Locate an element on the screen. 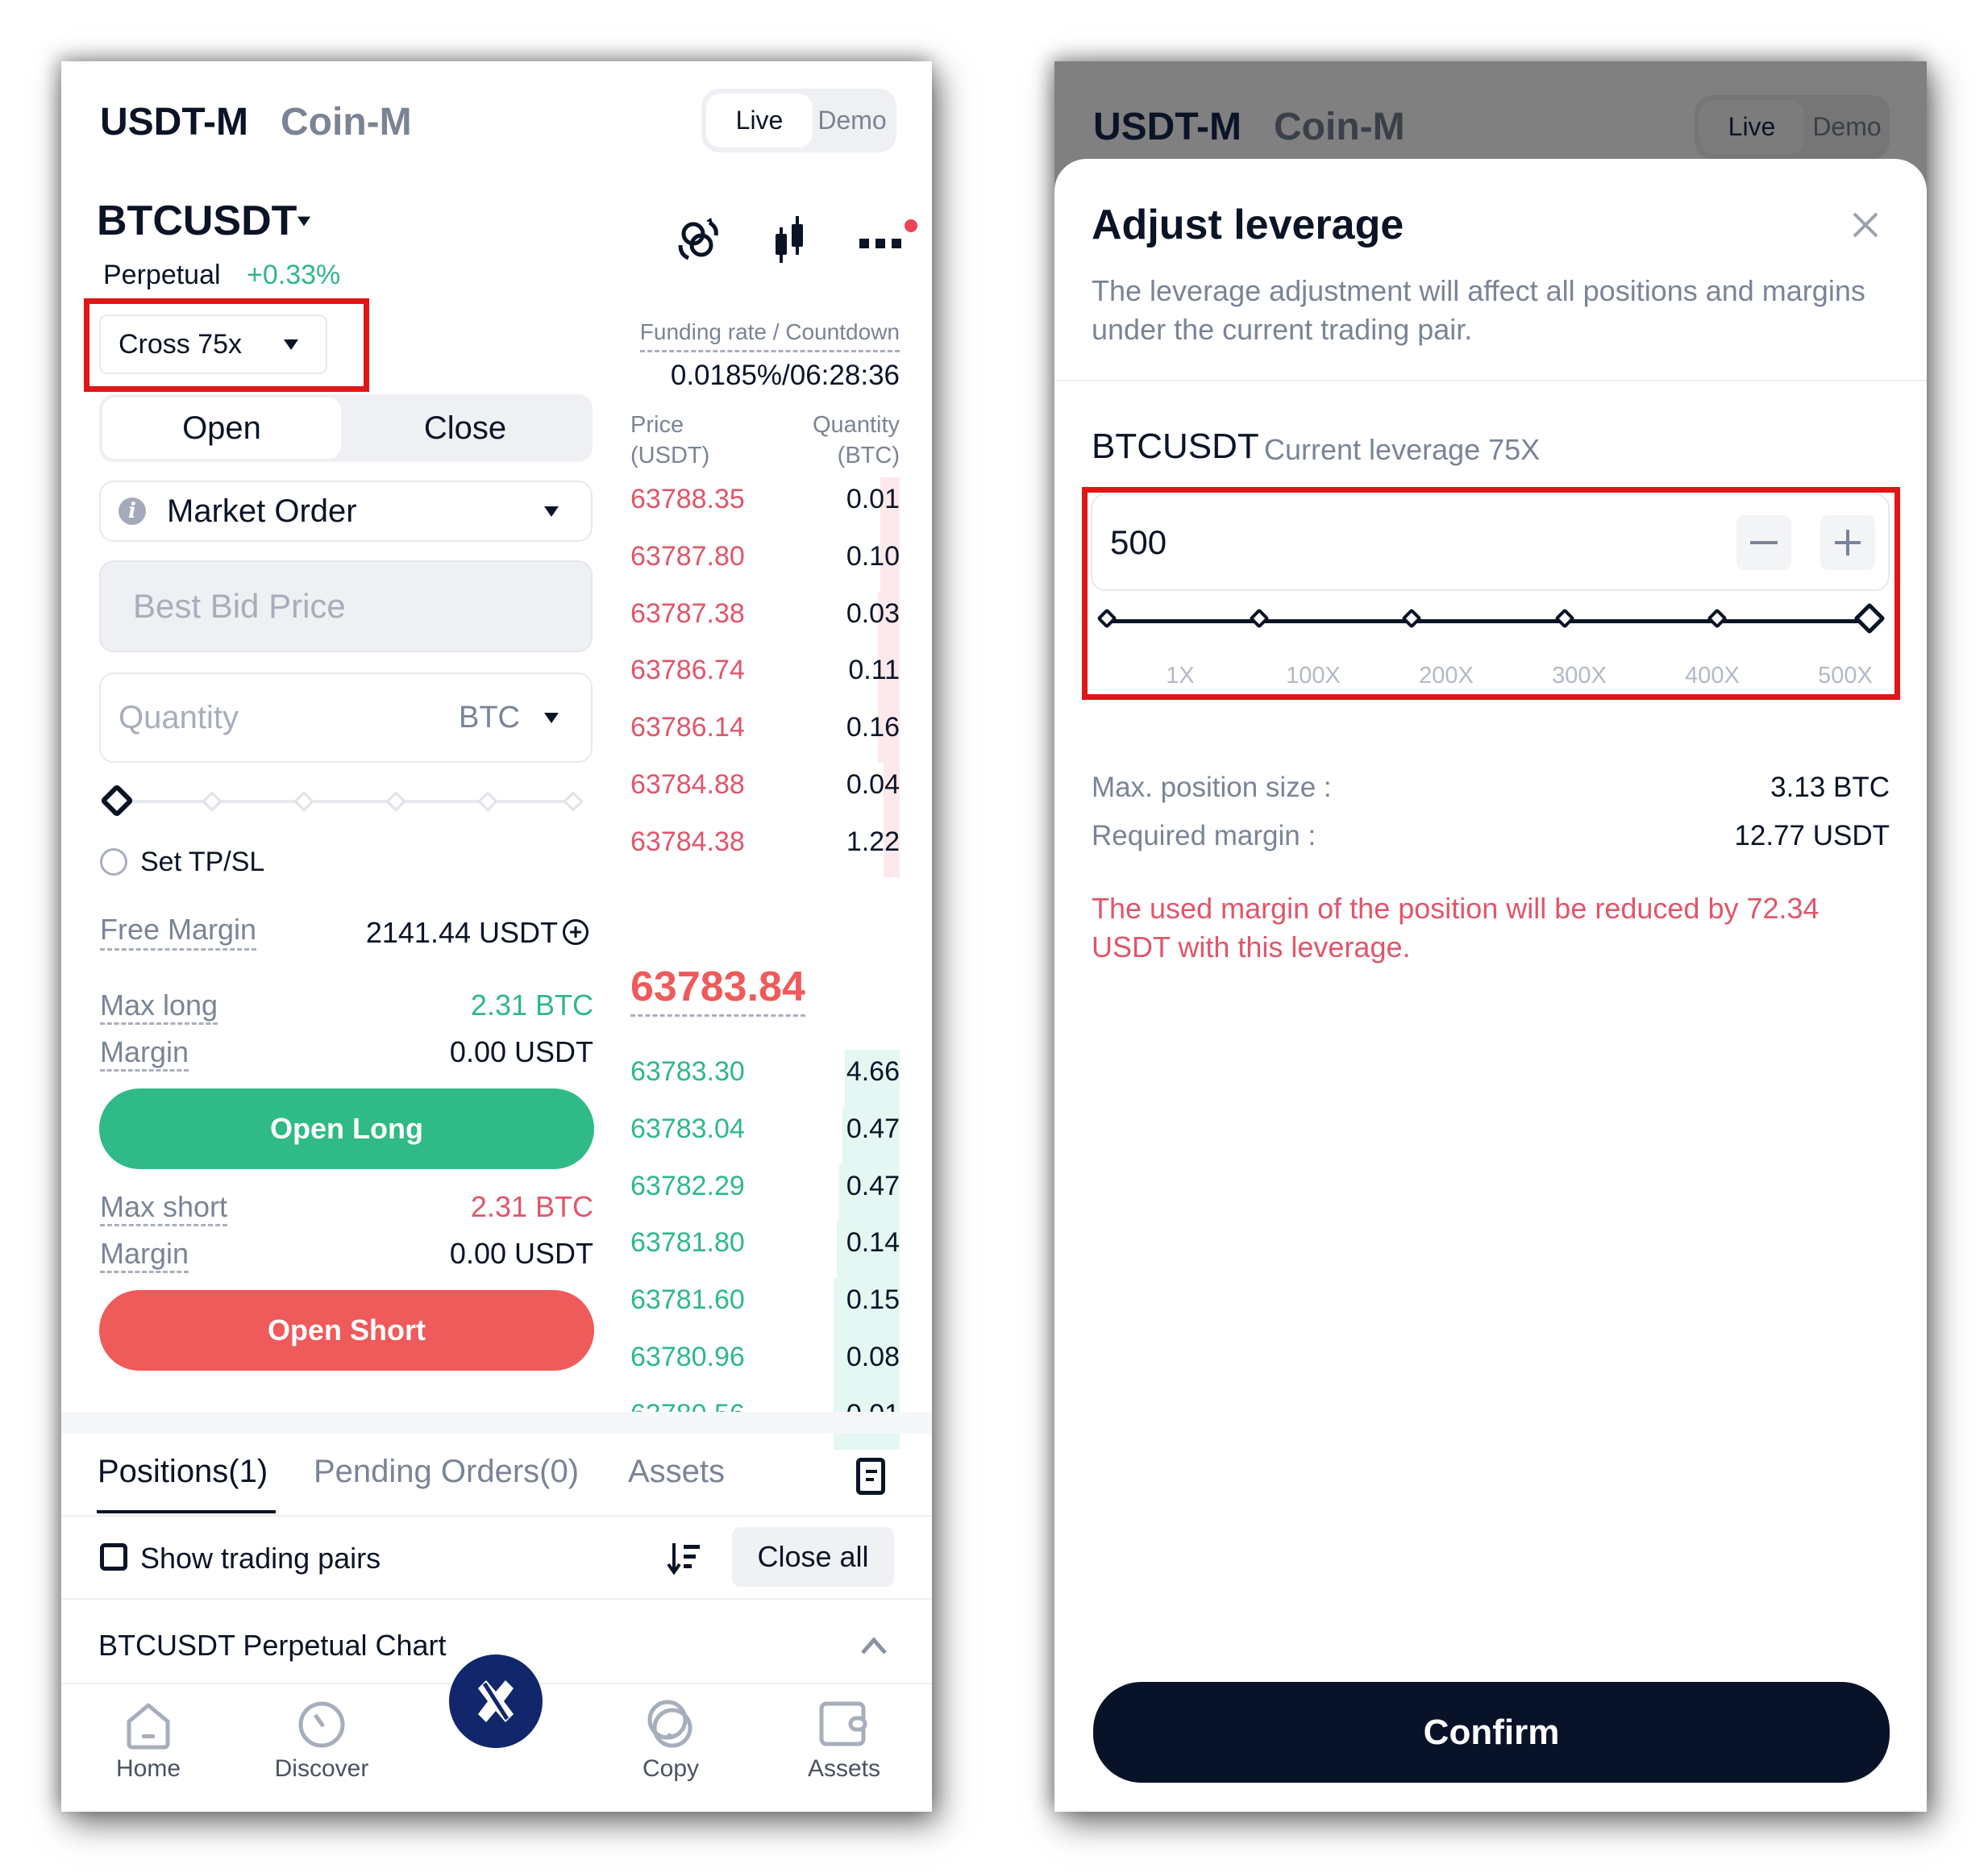 This screenshot has width=1988, height=1873. tab-close: Close is located at coordinates (465, 428).